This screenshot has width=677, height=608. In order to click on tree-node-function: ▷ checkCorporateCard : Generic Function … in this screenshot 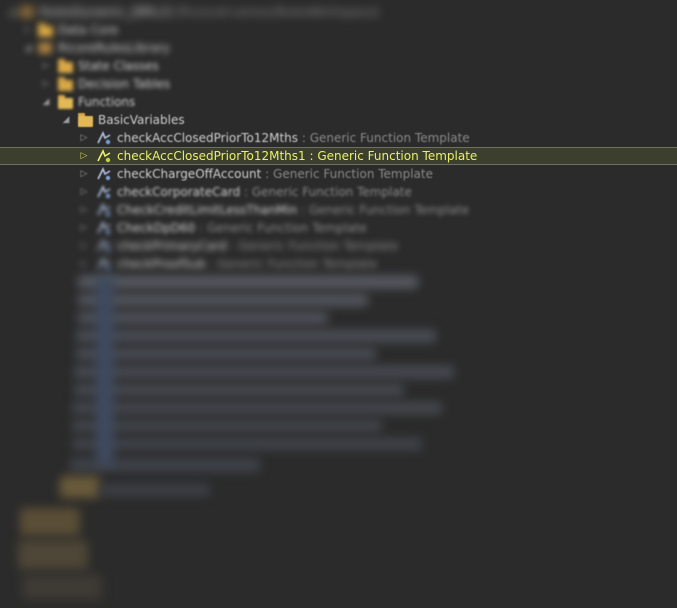, I will do `click(338, 192)`.